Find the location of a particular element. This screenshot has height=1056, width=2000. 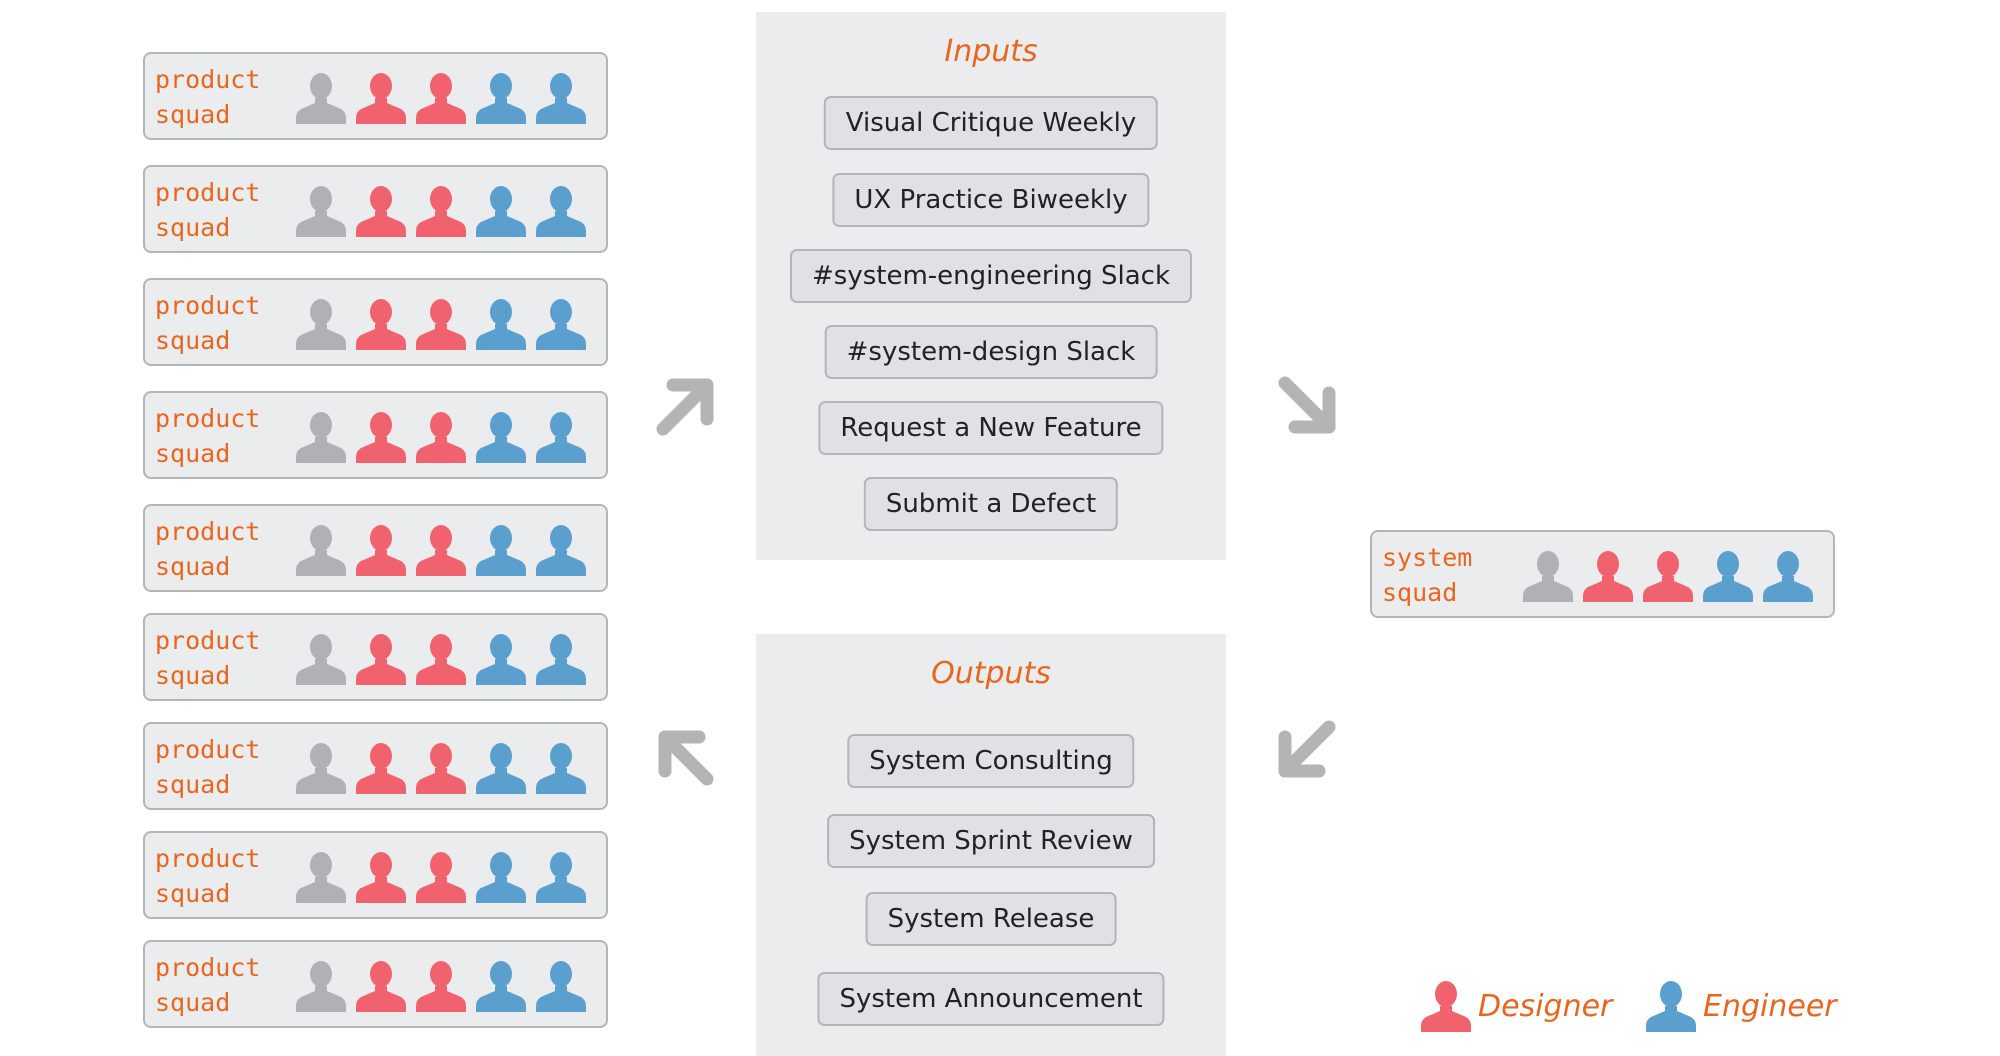

input-visual-critique-weekly: Visual Critique Weekly is located at coordinates (991, 123).